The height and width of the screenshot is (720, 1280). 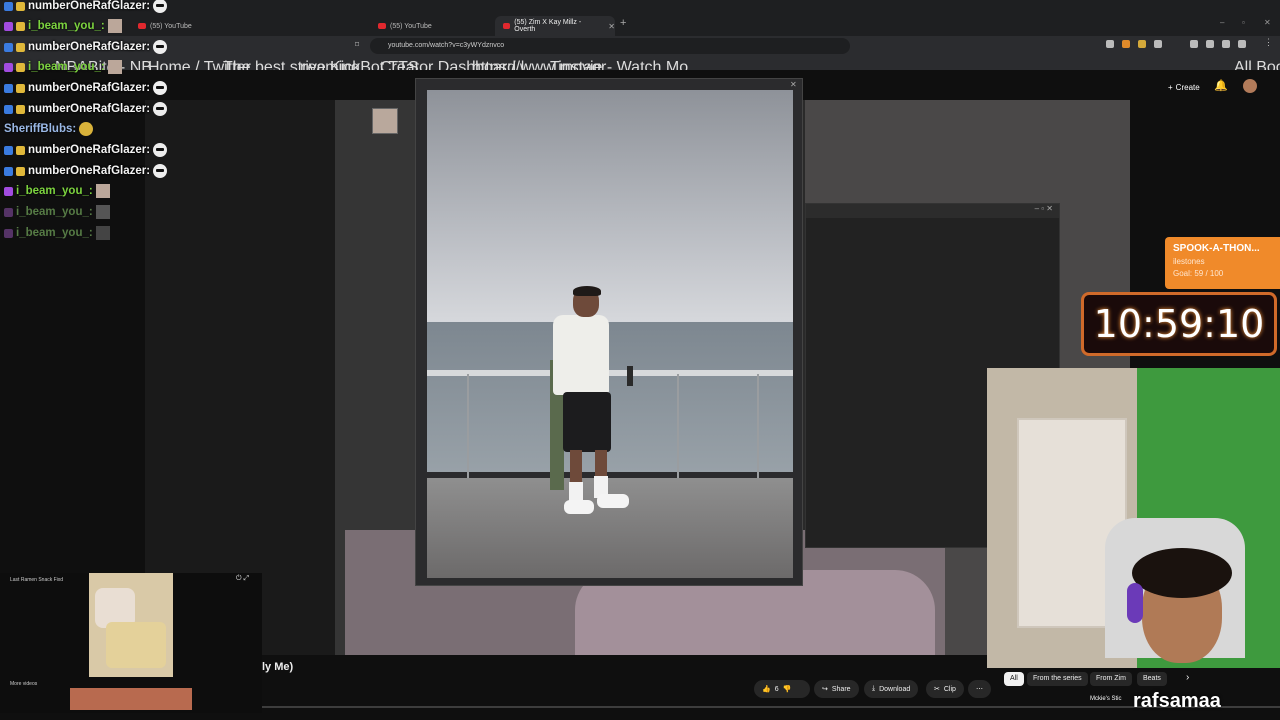 I want to click on close-popup-icon: ✕, so click(x=793, y=84).